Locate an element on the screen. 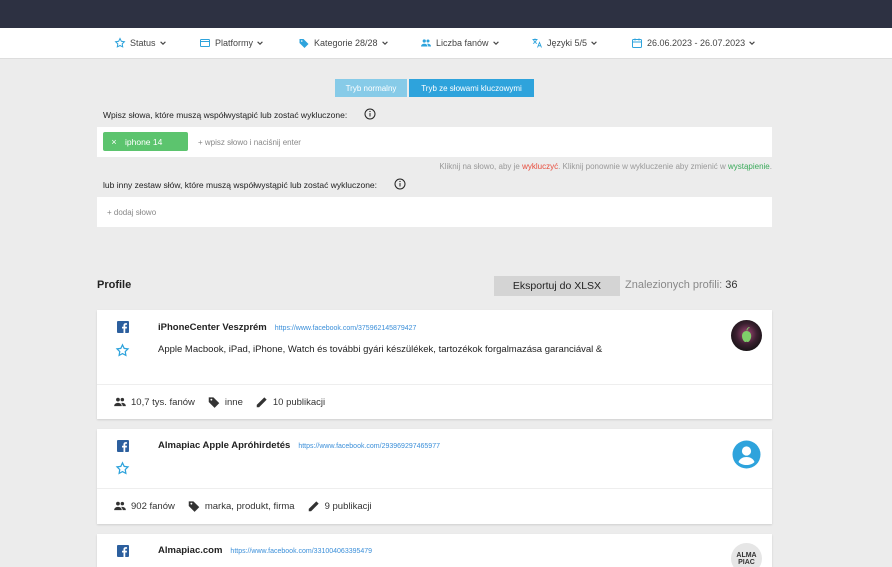 This screenshot has width=892, height=567. export-xlsx-button: Eksportuj do XLSX is located at coordinates (557, 286).